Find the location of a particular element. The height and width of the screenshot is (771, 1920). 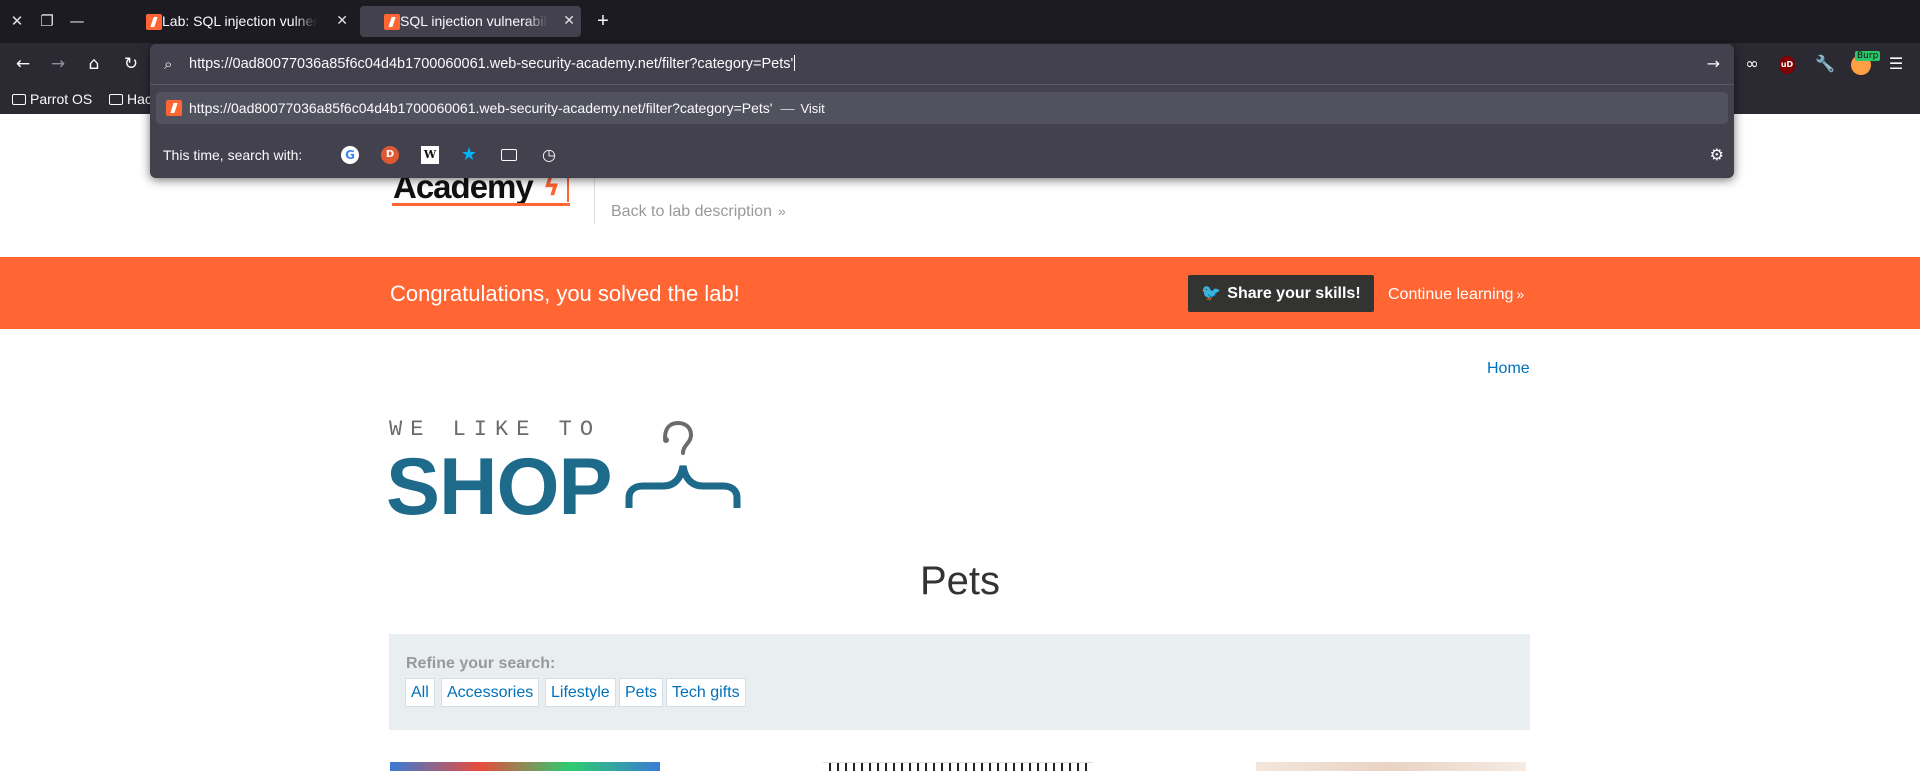

continue-learning-link: Continue learning» is located at coordinates (1456, 294).